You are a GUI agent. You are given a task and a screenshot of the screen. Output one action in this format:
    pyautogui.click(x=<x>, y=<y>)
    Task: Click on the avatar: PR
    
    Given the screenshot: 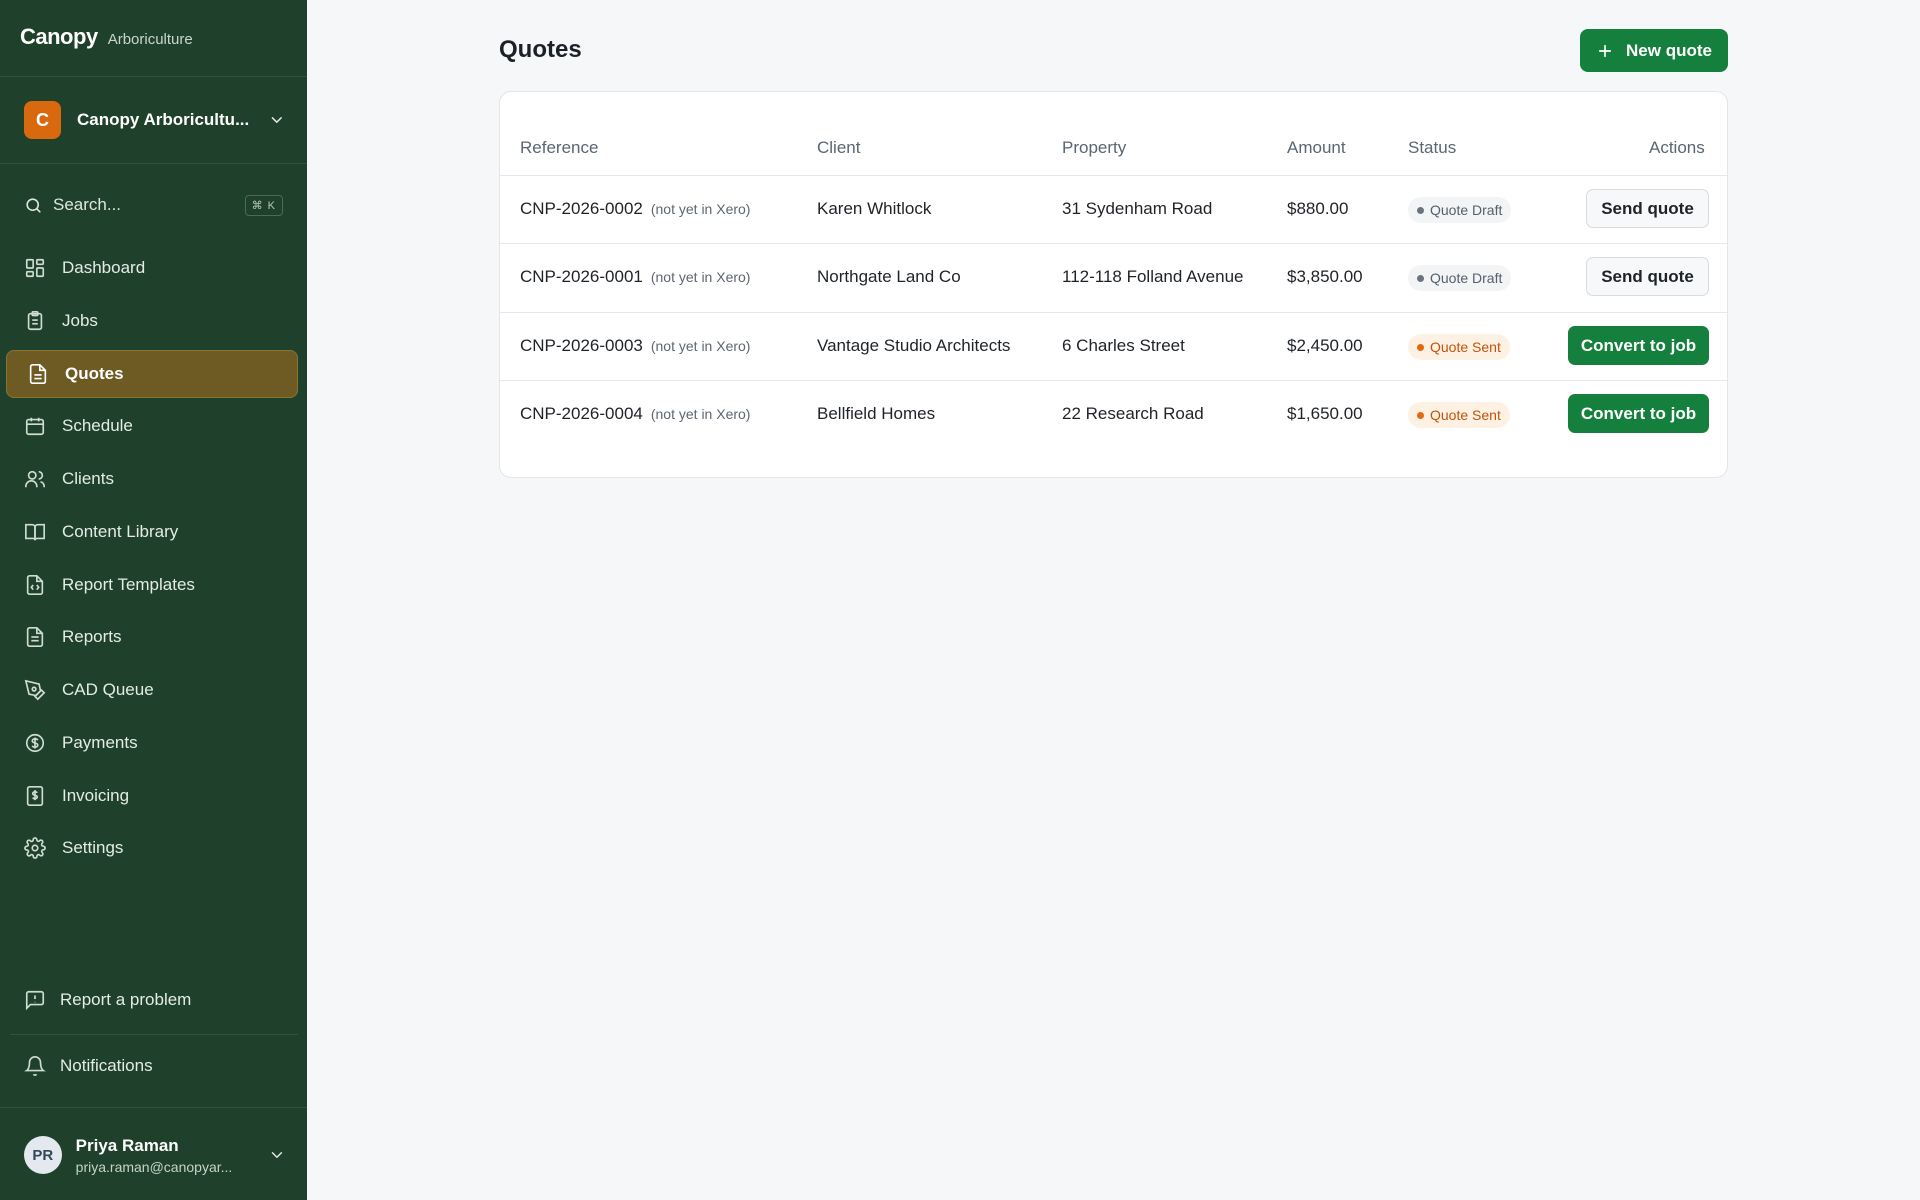 What is the action you would take?
    pyautogui.click(x=43, y=1155)
    